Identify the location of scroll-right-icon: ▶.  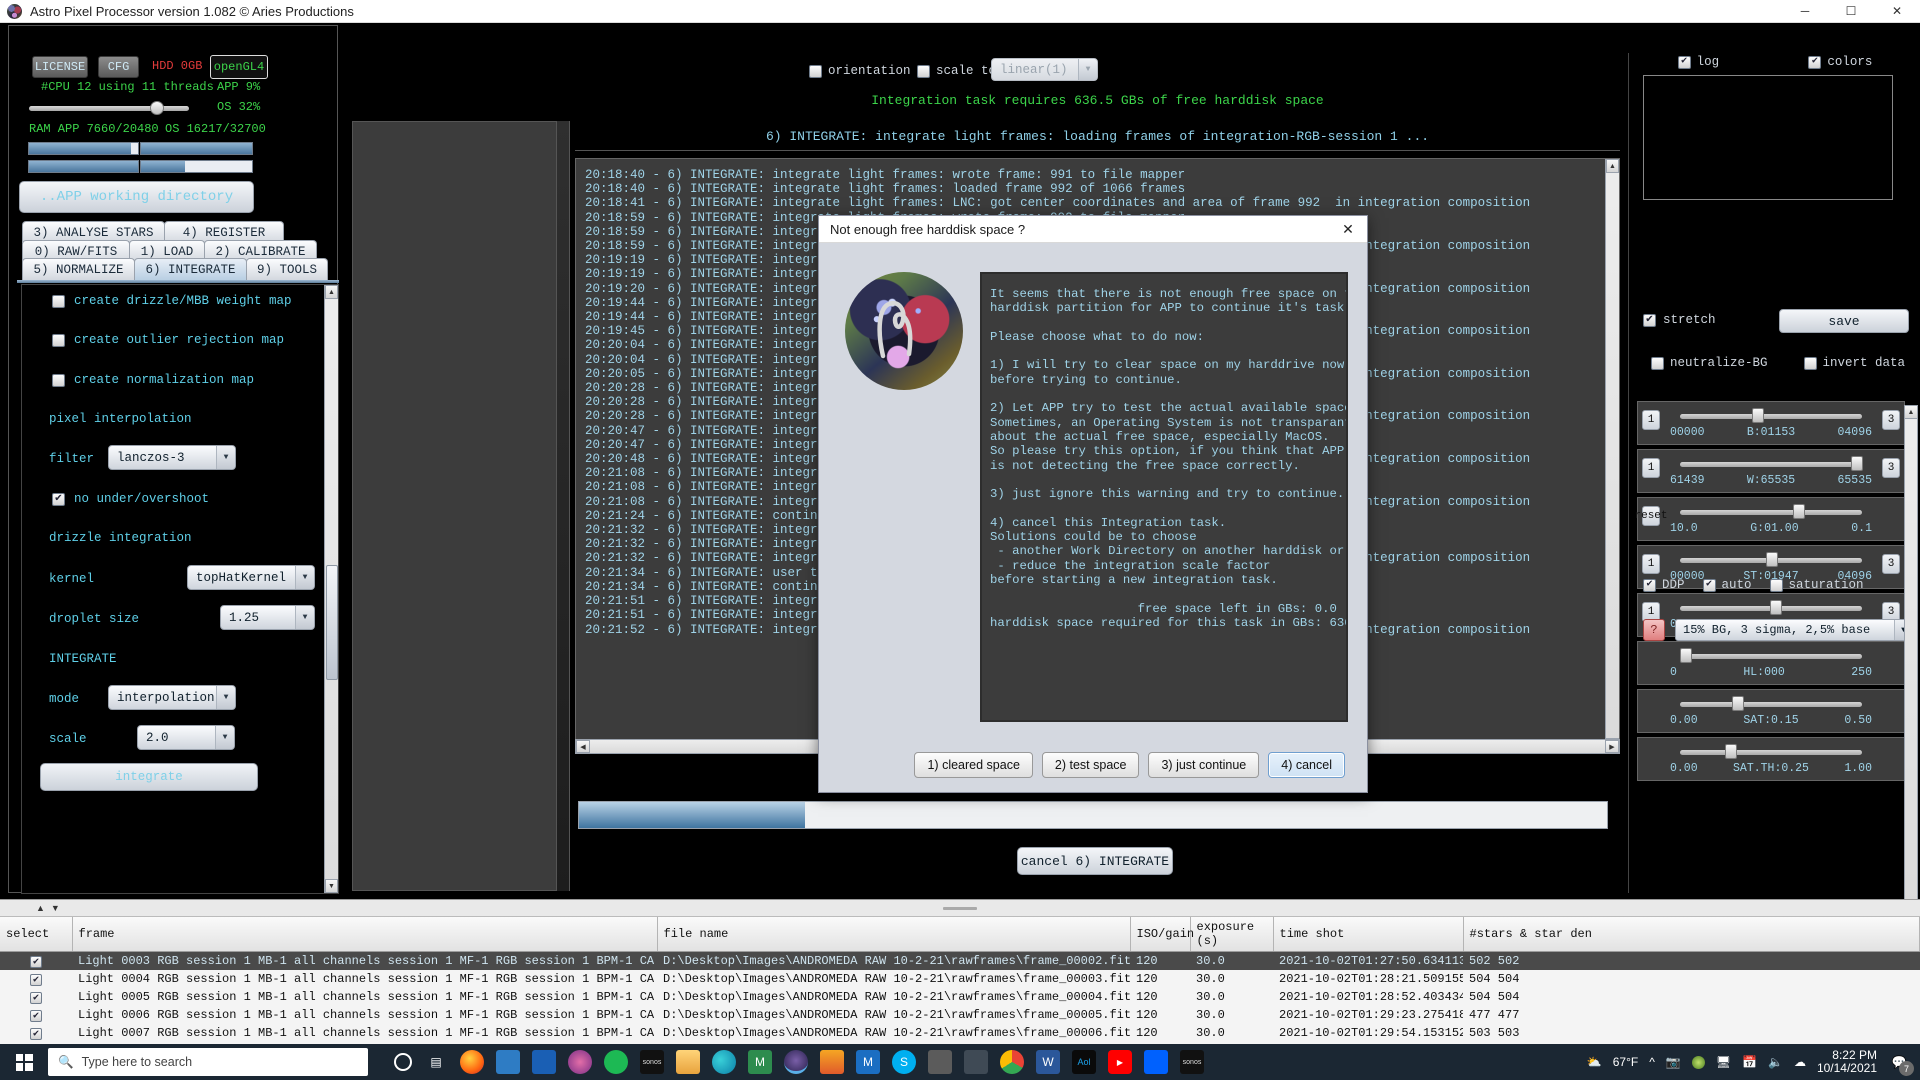
(1612, 746).